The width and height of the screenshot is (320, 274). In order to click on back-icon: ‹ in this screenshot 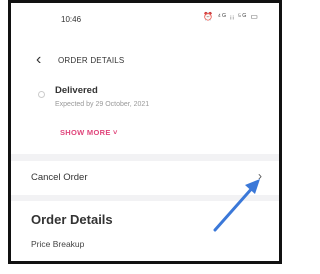, I will do `click(38, 60)`.